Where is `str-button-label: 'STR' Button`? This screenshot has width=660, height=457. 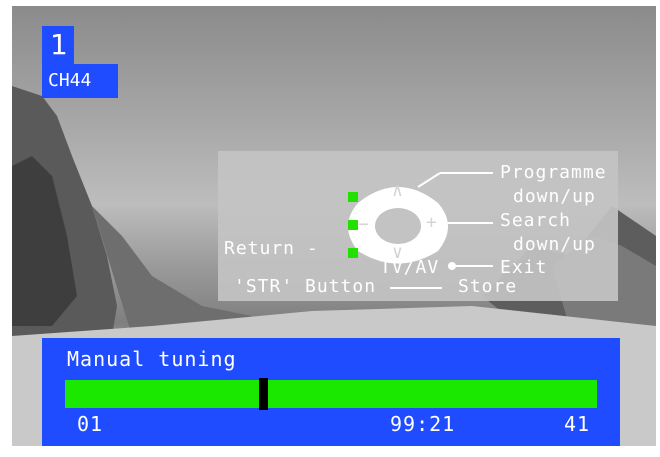 str-button-label: 'STR' Button is located at coordinates (305, 286).